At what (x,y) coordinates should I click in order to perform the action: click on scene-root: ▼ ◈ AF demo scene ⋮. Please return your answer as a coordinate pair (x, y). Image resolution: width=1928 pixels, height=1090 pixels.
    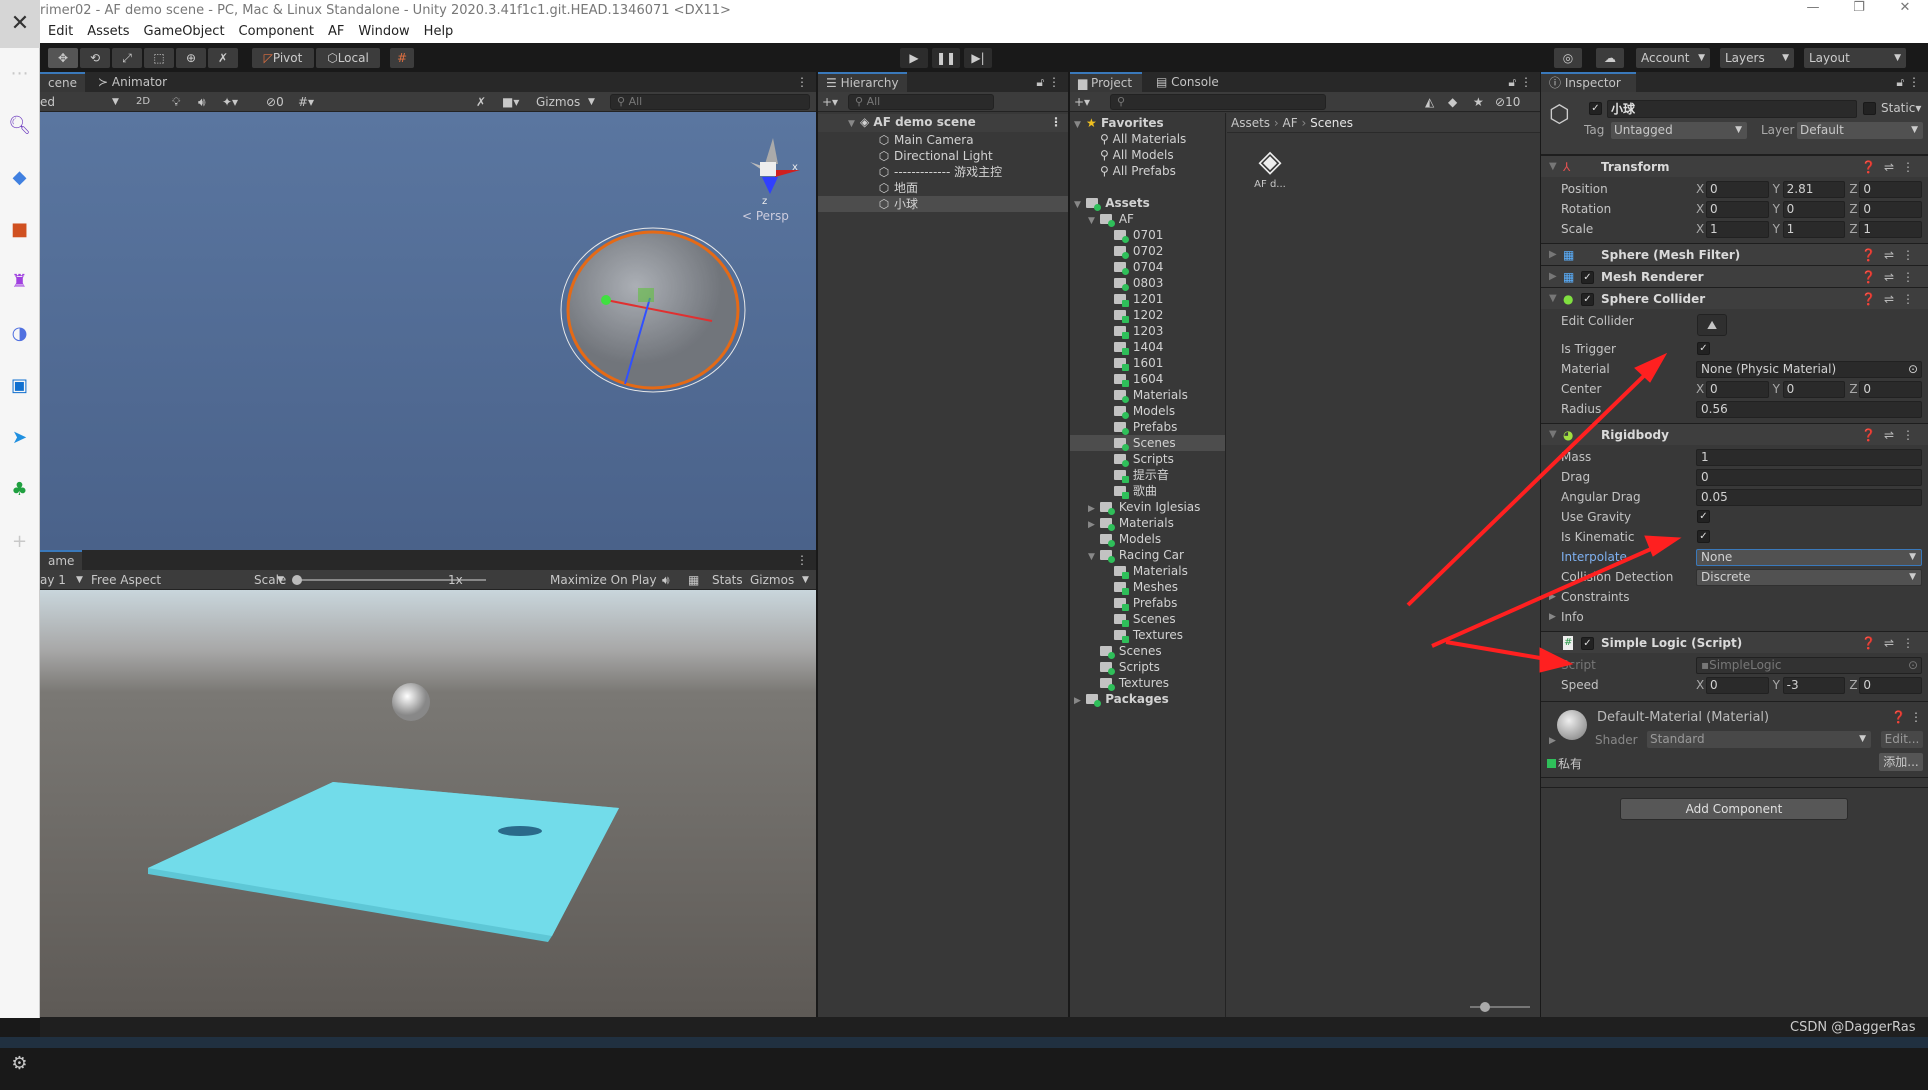
    Looking at the image, I should click on (943, 123).